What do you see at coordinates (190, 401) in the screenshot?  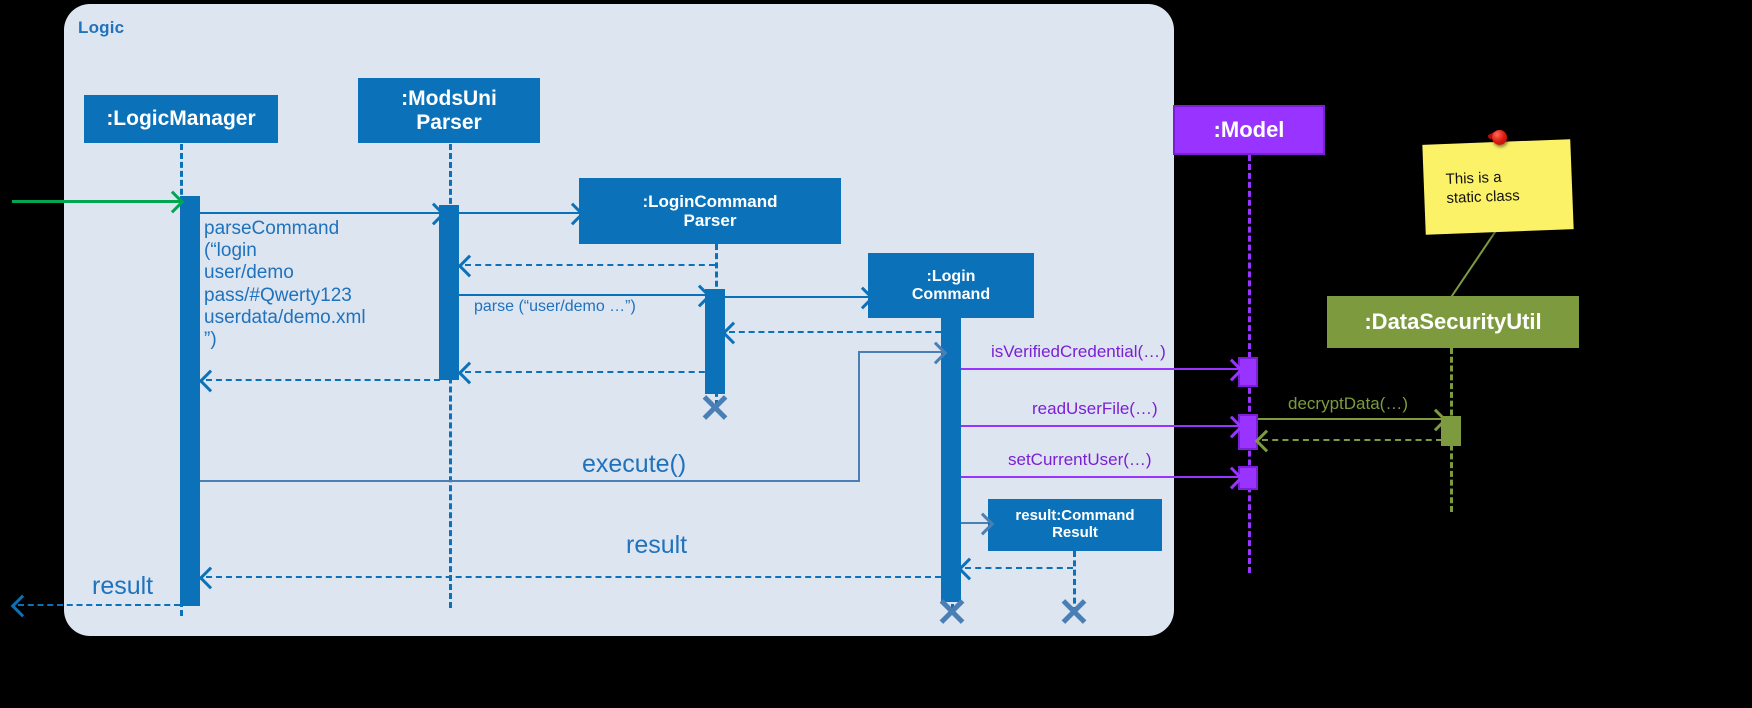 I see `activation-logicmanager` at bounding box center [190, 401].